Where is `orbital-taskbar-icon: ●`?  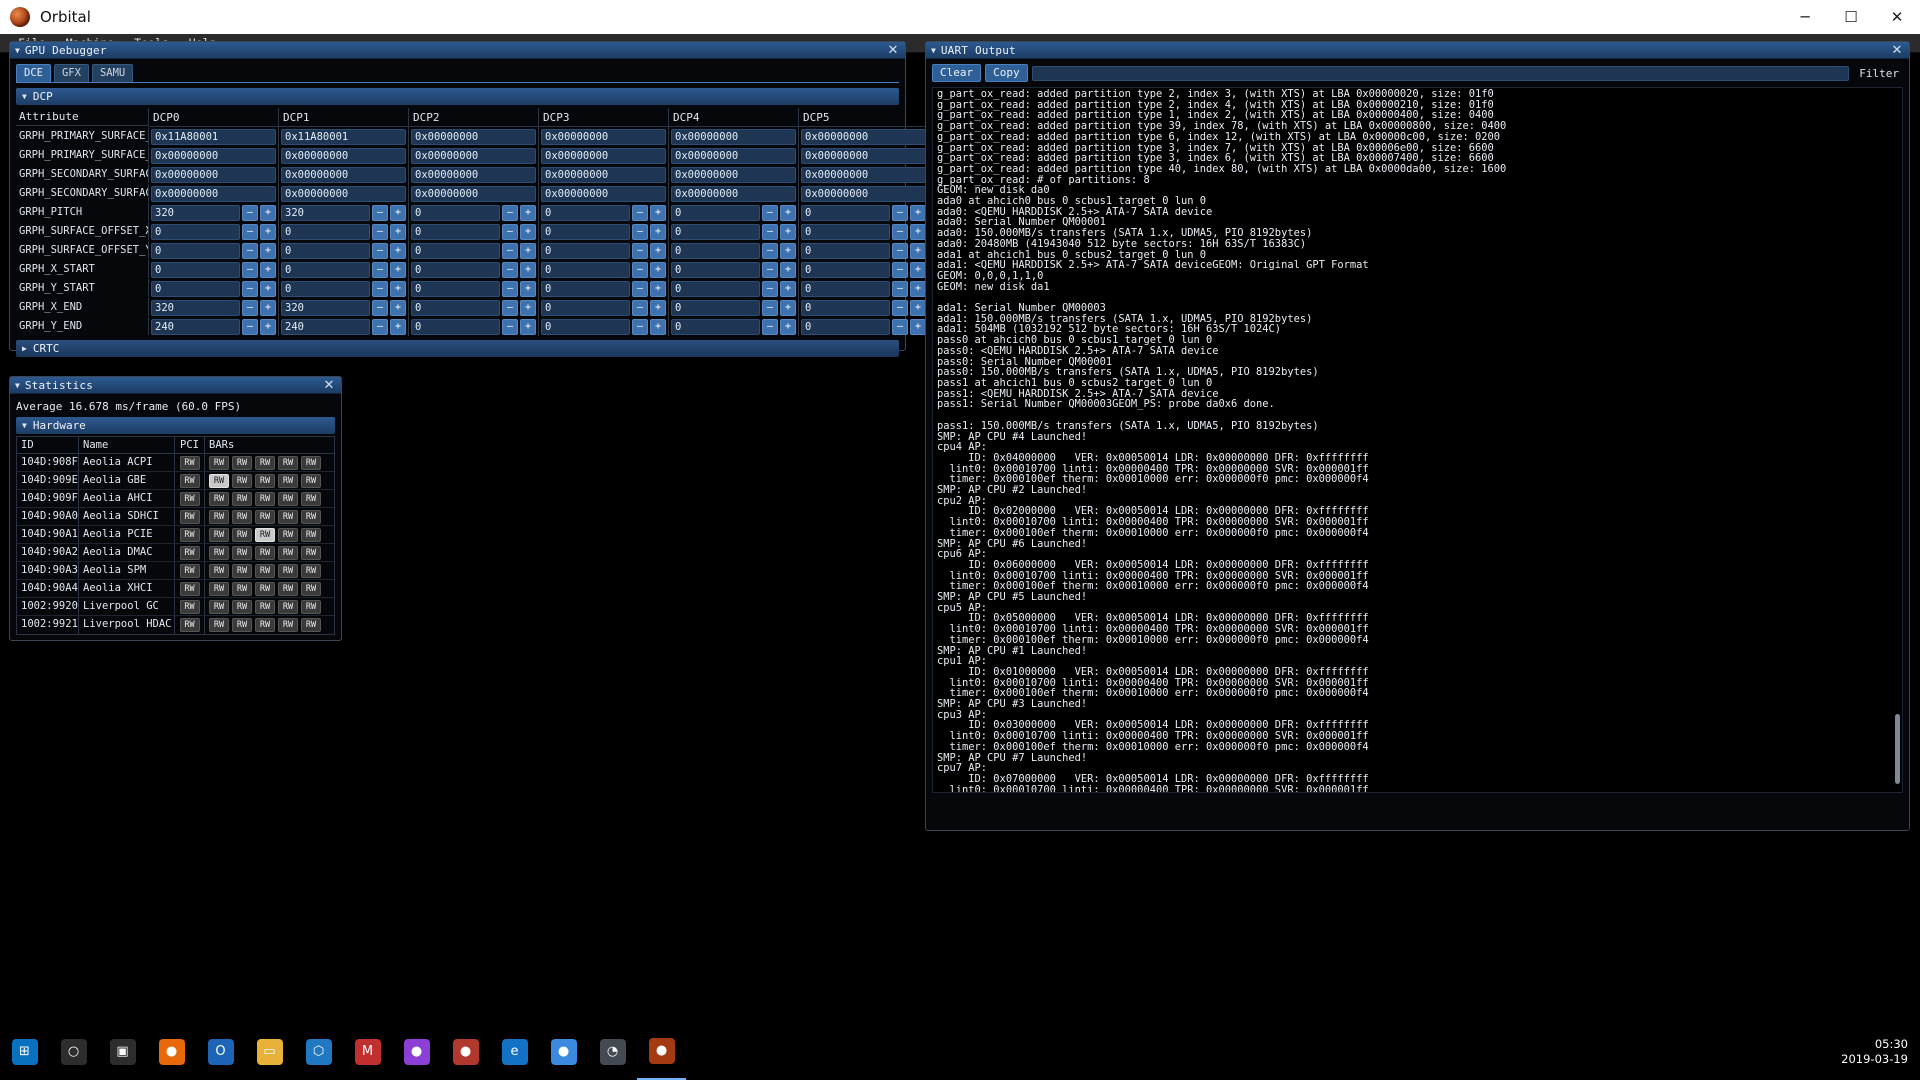 orbital-taskbar-icon: ● is located at coordinates (661, 1051).